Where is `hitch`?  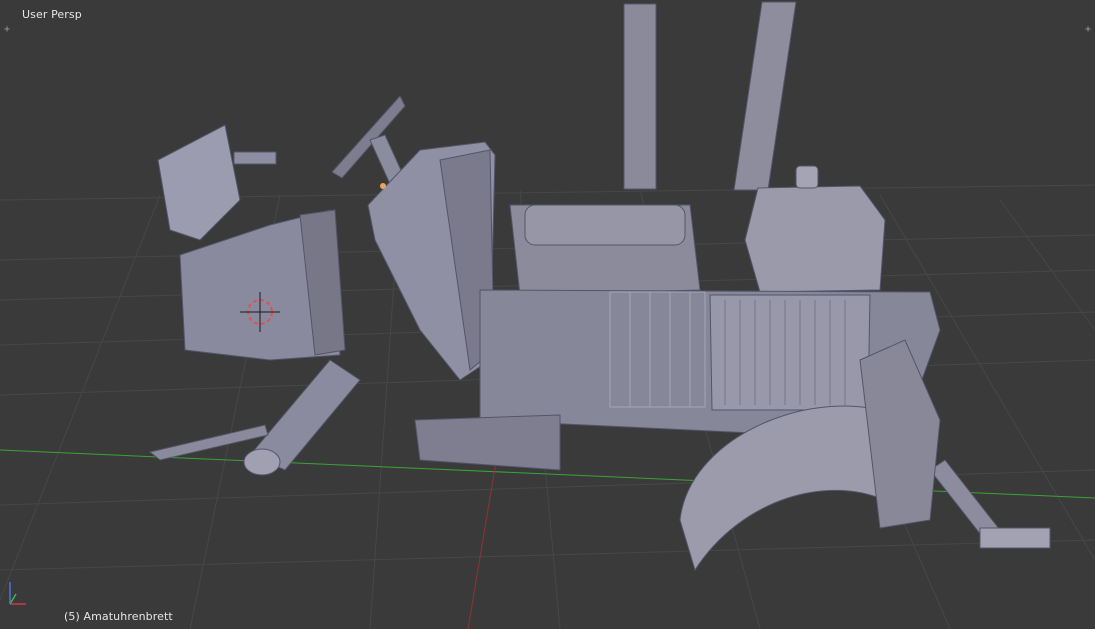 hitch is located at coordinates (1015, 538).